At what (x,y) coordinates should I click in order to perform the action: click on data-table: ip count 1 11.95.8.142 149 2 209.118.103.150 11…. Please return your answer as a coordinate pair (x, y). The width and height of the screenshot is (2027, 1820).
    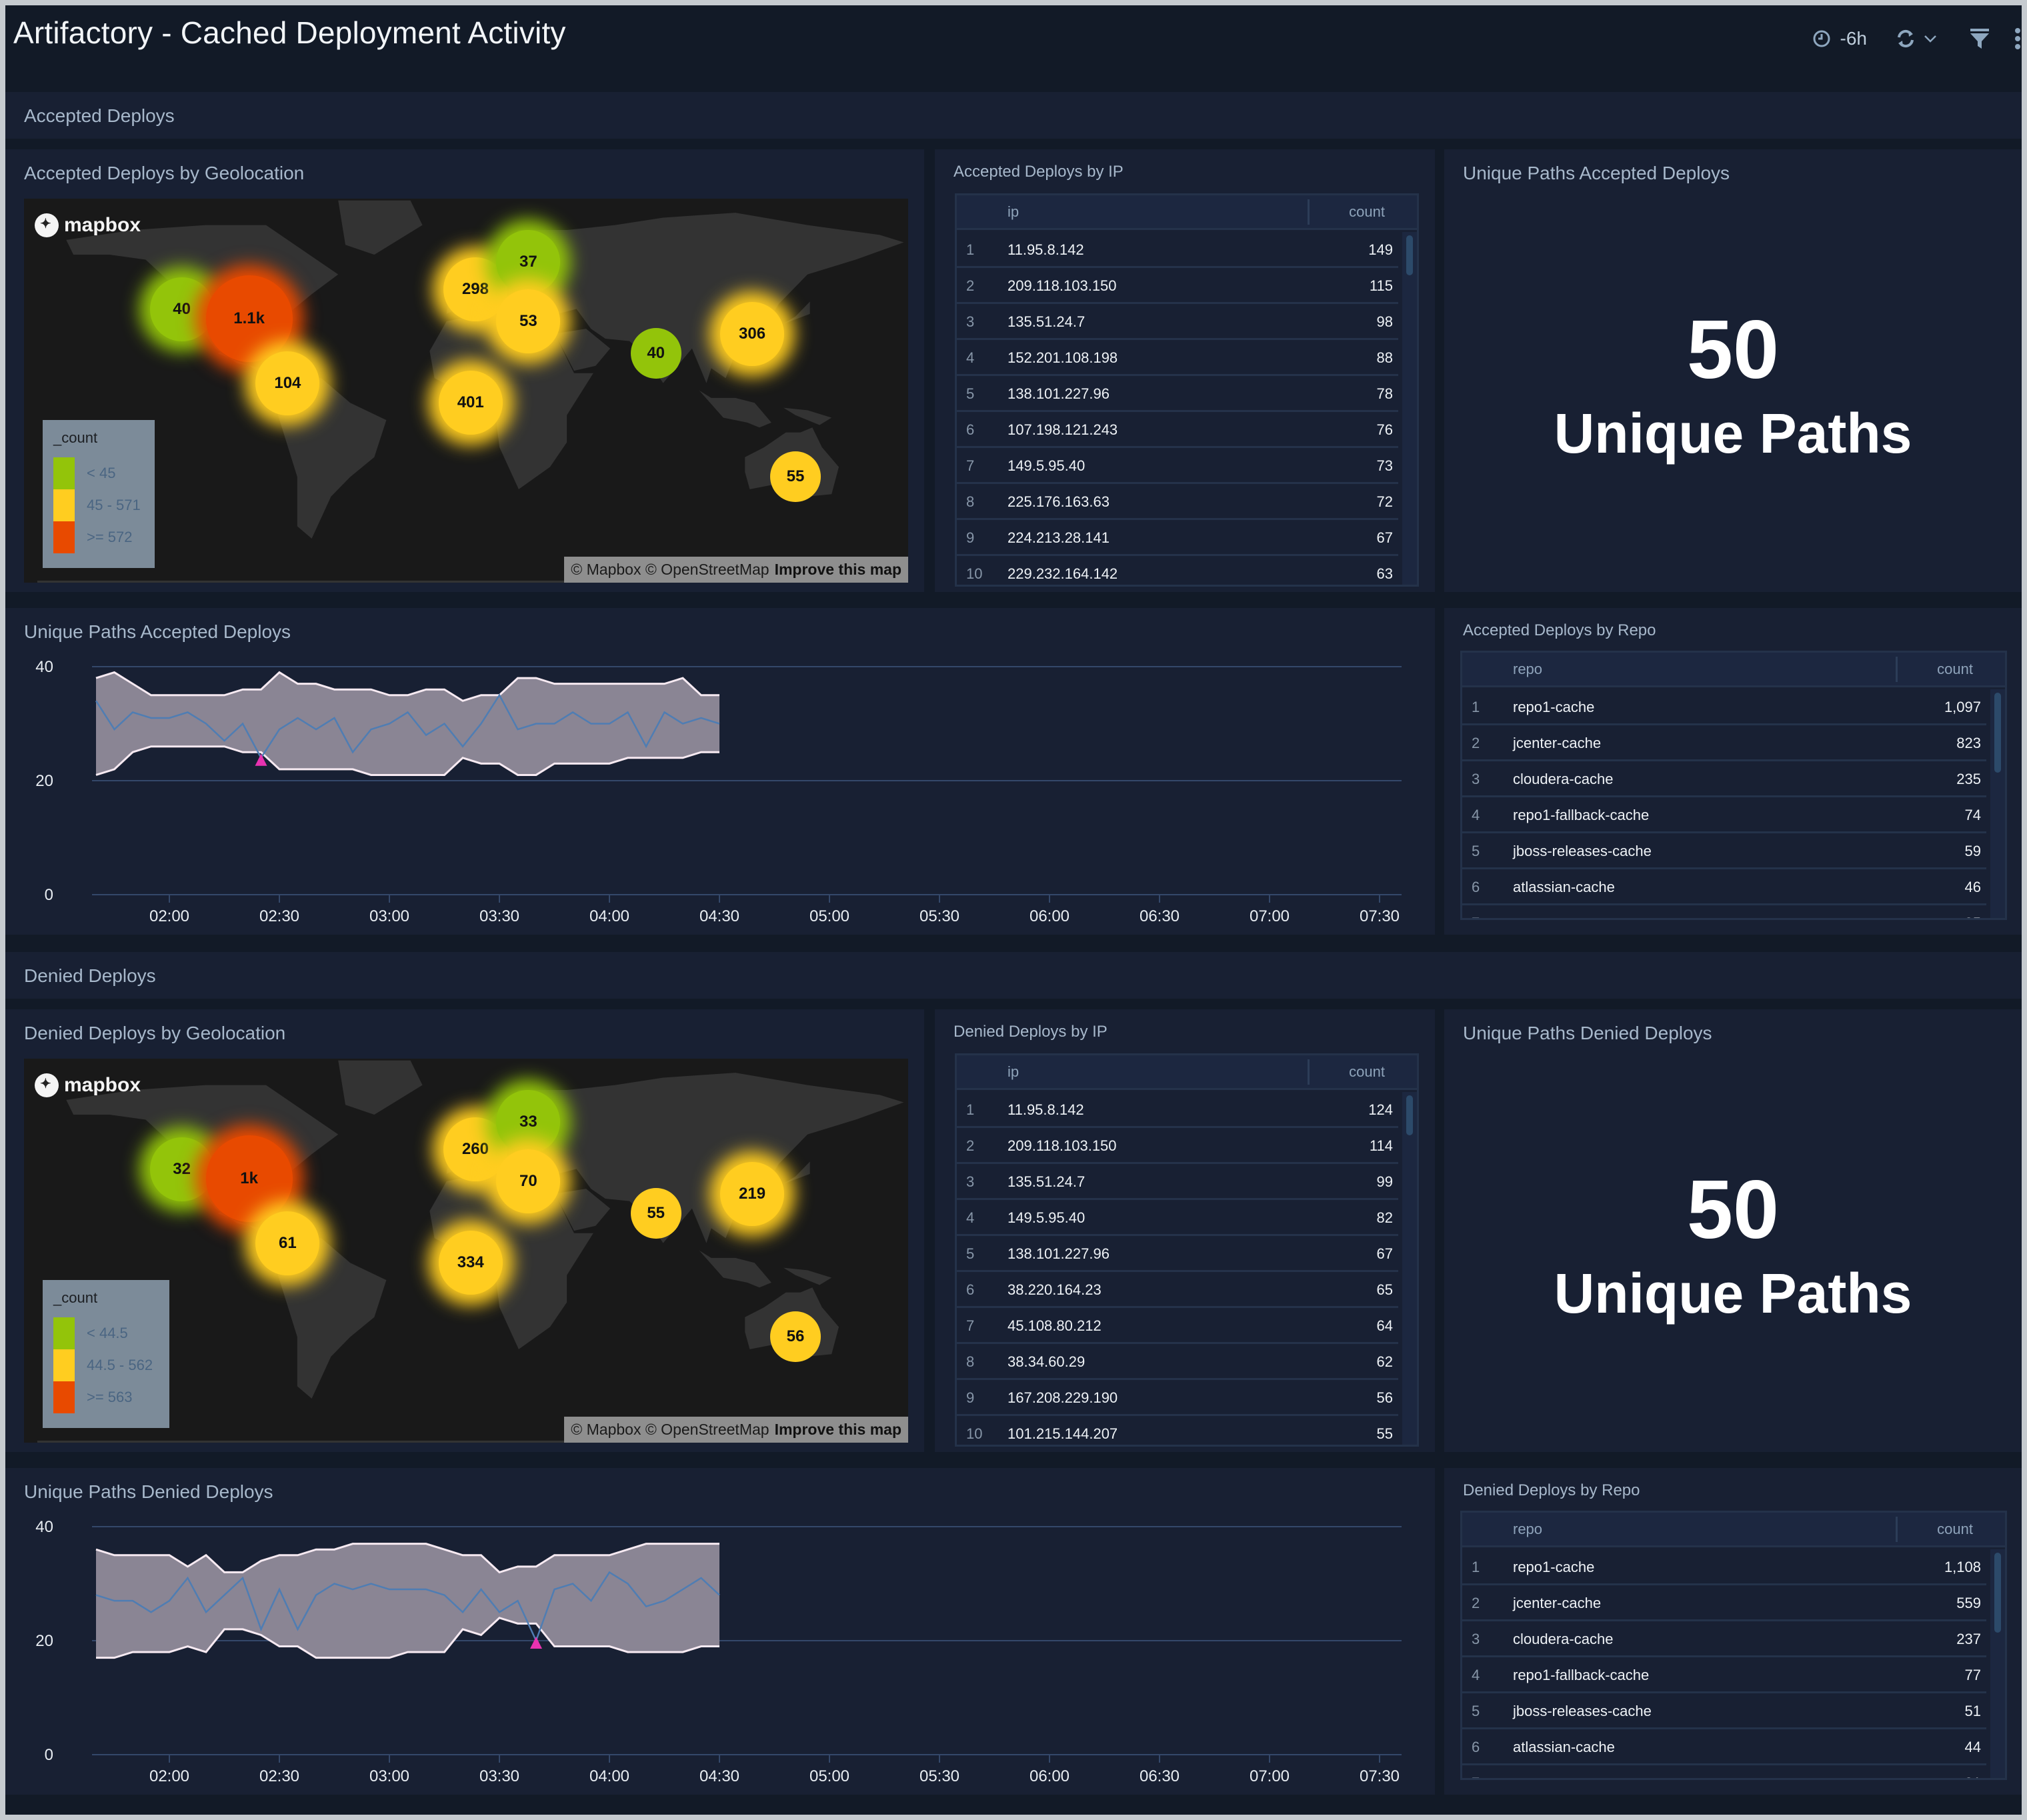
    Looking at the image, I should click on (1187, 390).